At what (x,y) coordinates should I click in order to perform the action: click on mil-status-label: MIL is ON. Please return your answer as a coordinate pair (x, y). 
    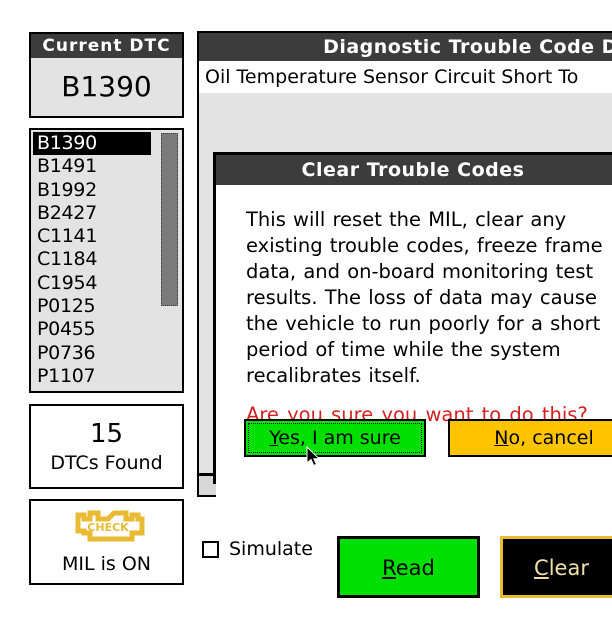
    Looking at the image, I should click on (106, 564).